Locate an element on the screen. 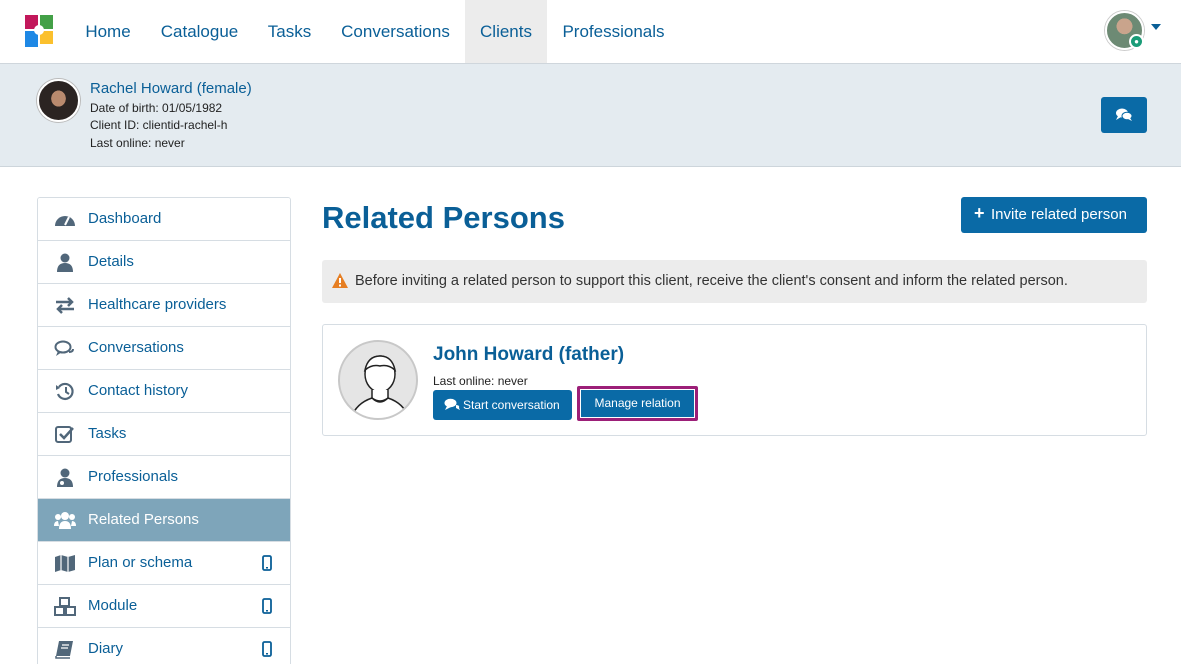 The image size is (1181, 664). sidebar-item-label: Dashboard is located at coordinates (125, 218).